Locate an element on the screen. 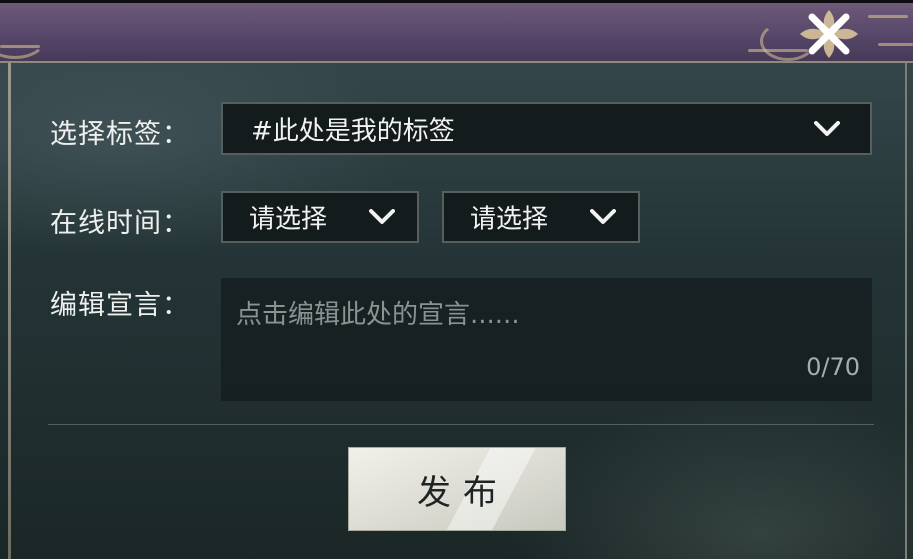  tag-select: #此处是我的标签 is located at coordinates (546, 128).